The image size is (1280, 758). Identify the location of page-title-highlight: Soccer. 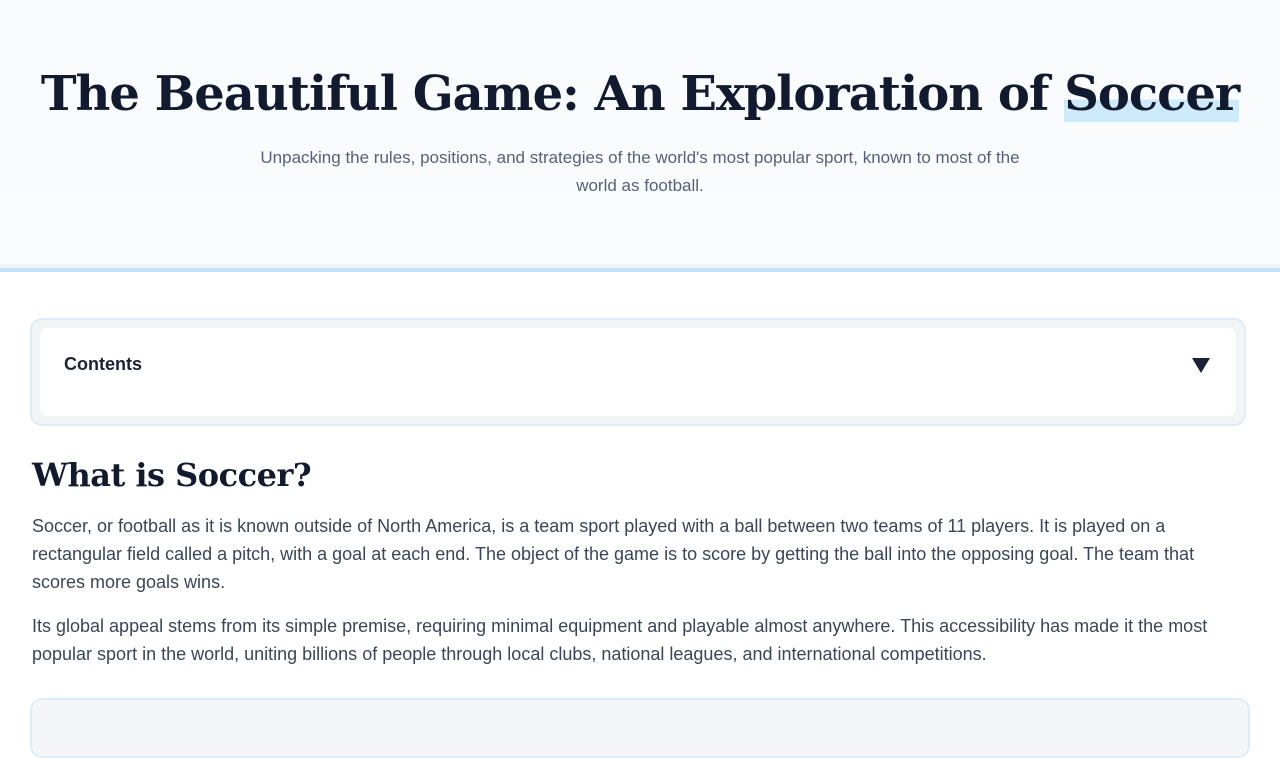
(1152, 94).